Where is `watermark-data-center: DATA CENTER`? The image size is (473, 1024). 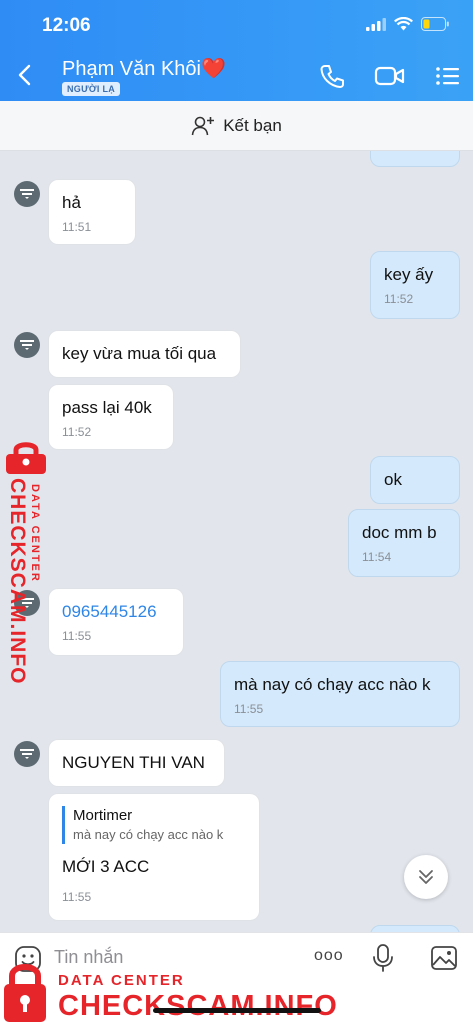 watermark-data-center: DATA CENTER is located at coordinates (121, 980).